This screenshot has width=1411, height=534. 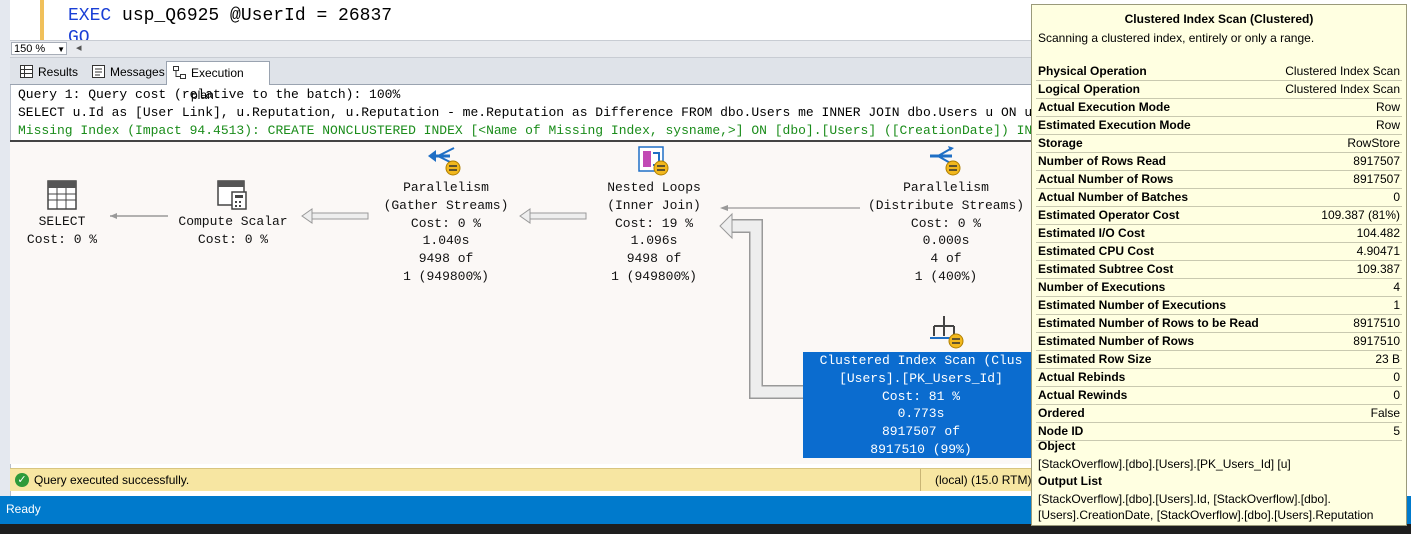 What do you see at coordinates (946, 259) in the screenshot?
I see `distribute-rows: 4 of` at bounding box center [946, 259].